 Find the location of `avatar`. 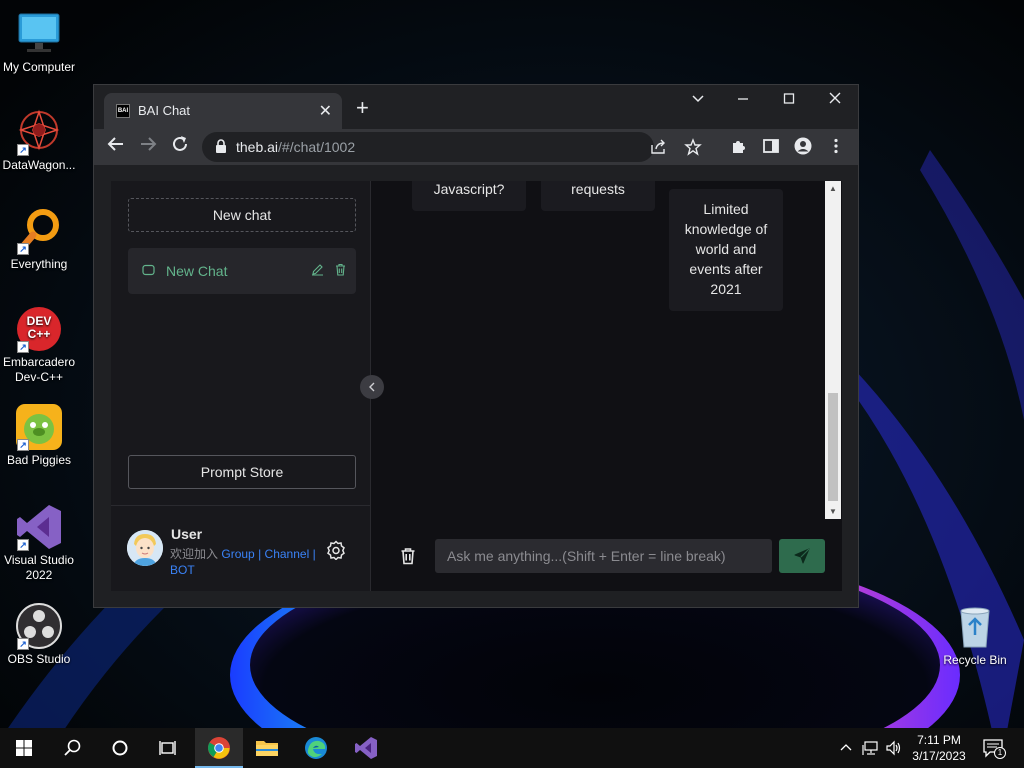

avatar is located at coordinates (145, 548).